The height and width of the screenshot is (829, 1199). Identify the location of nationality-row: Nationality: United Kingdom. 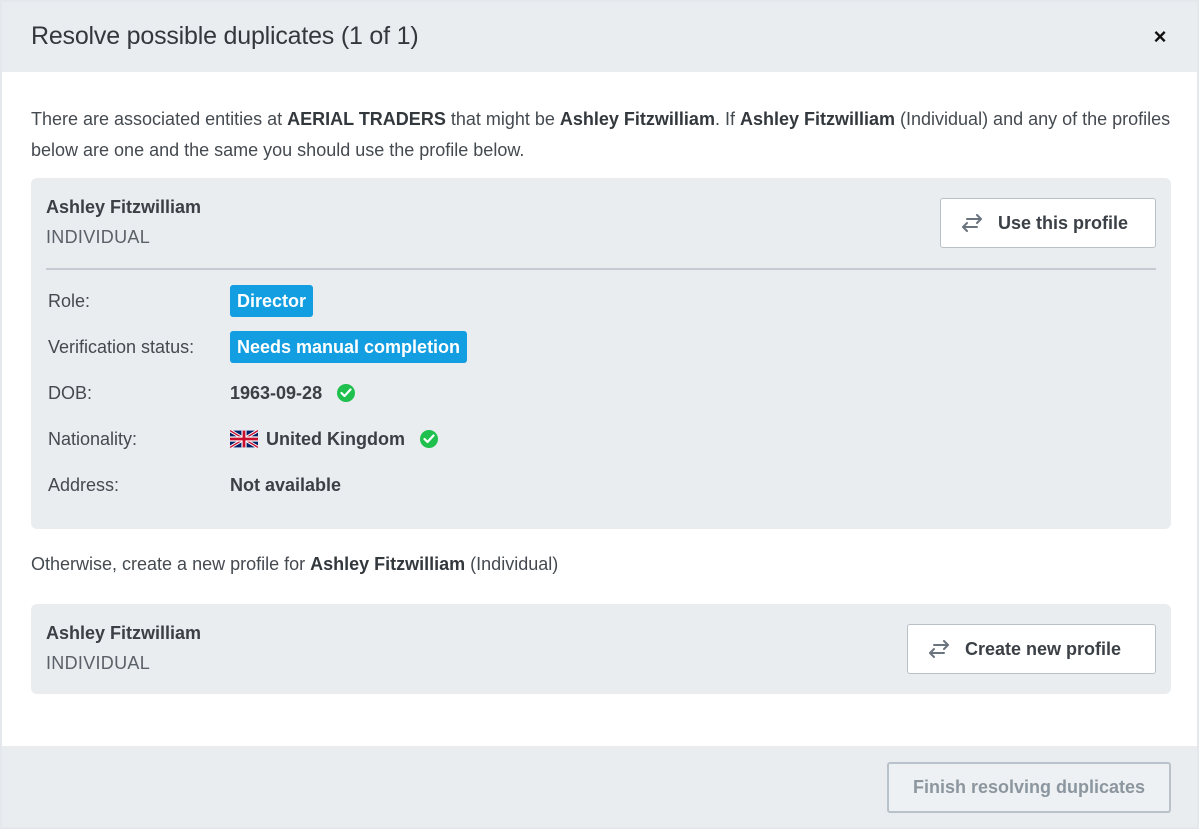
(243, 439).